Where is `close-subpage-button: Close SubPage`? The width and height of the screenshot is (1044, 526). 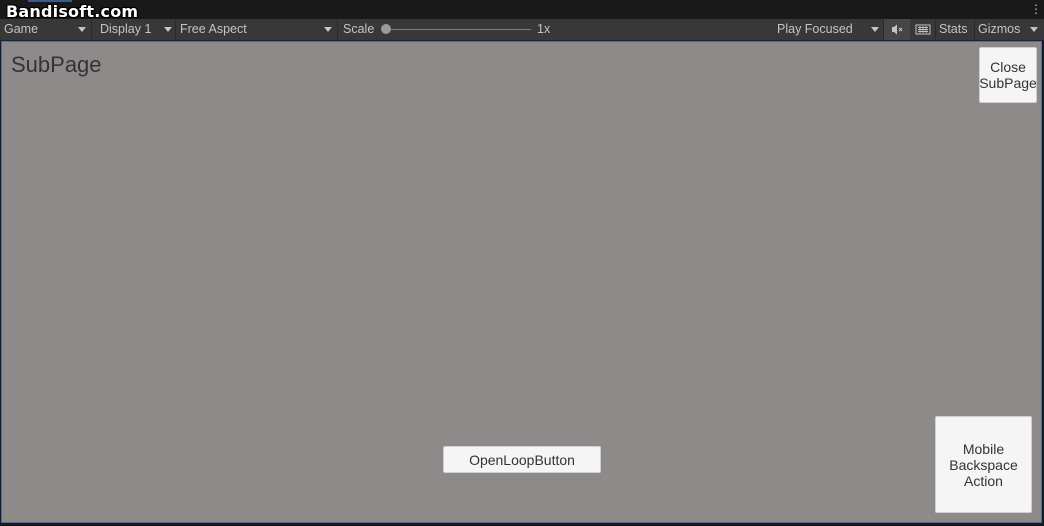 close-subpage-button: Close SubPage is located at coordinates (1008, 75).